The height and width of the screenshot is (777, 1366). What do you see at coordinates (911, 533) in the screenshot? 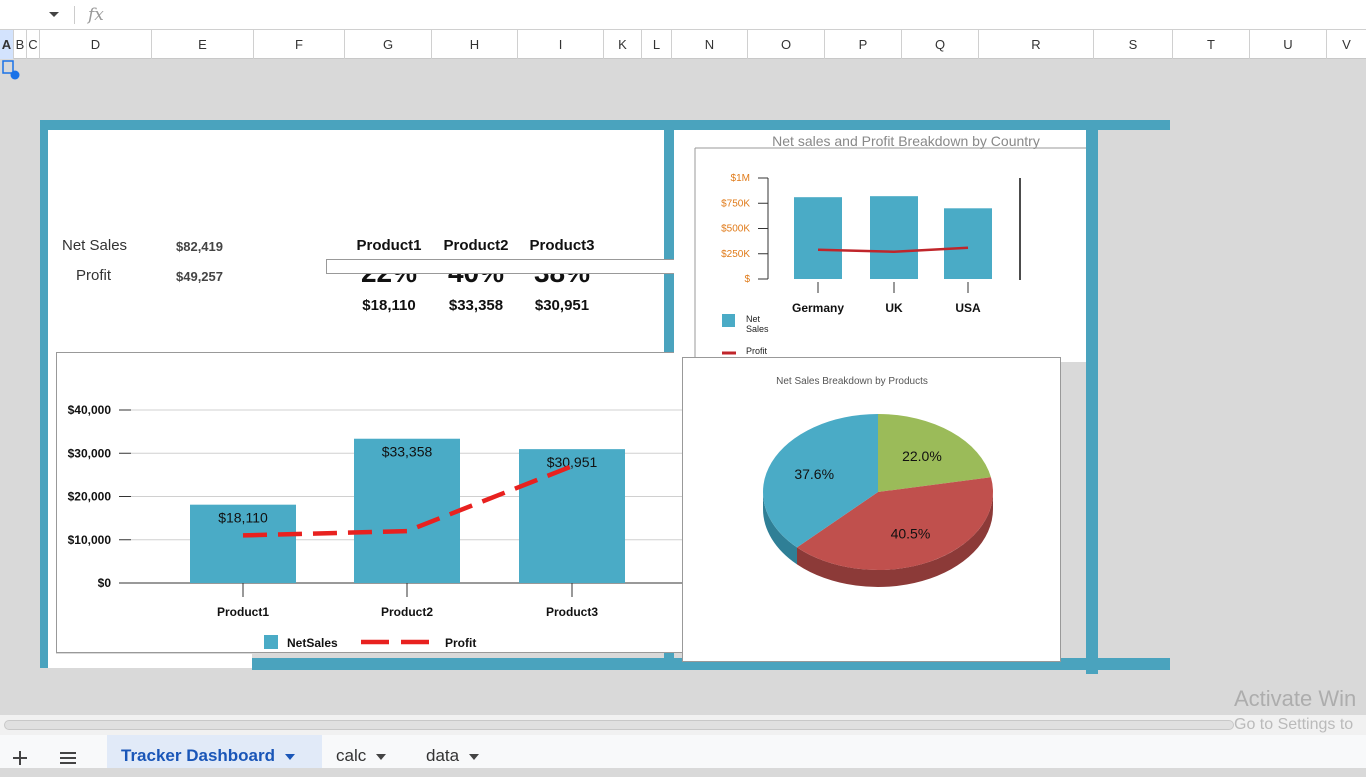
I see `pie-slice-label: 40.5%` at bounding box center [911, 533].